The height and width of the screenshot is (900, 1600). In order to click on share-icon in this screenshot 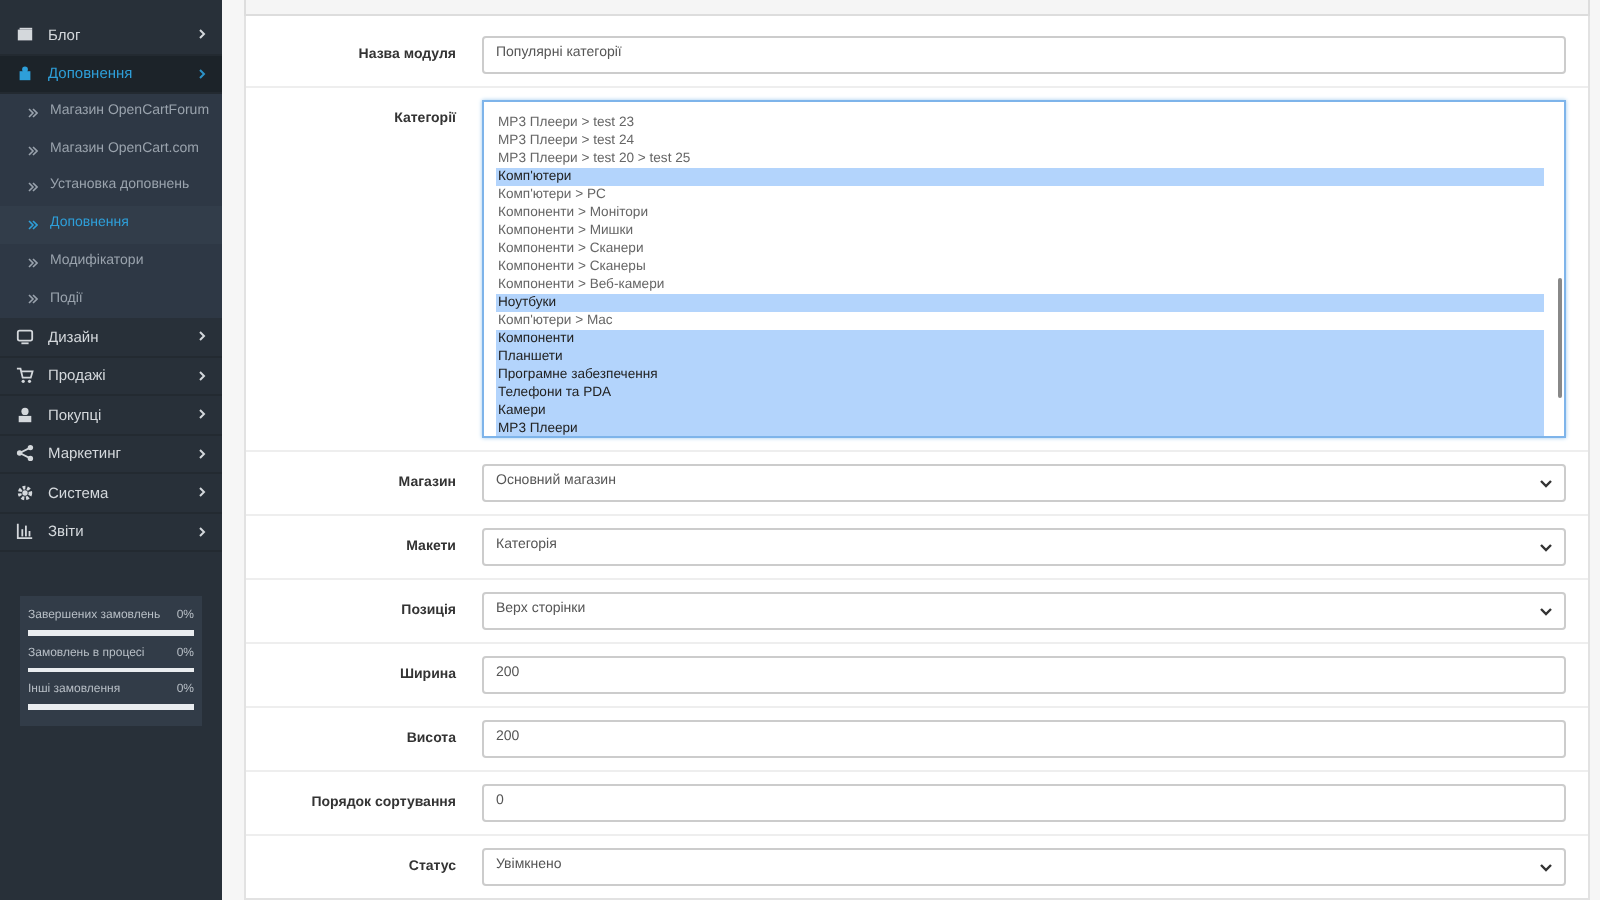, I will do `click(25, 453)`.